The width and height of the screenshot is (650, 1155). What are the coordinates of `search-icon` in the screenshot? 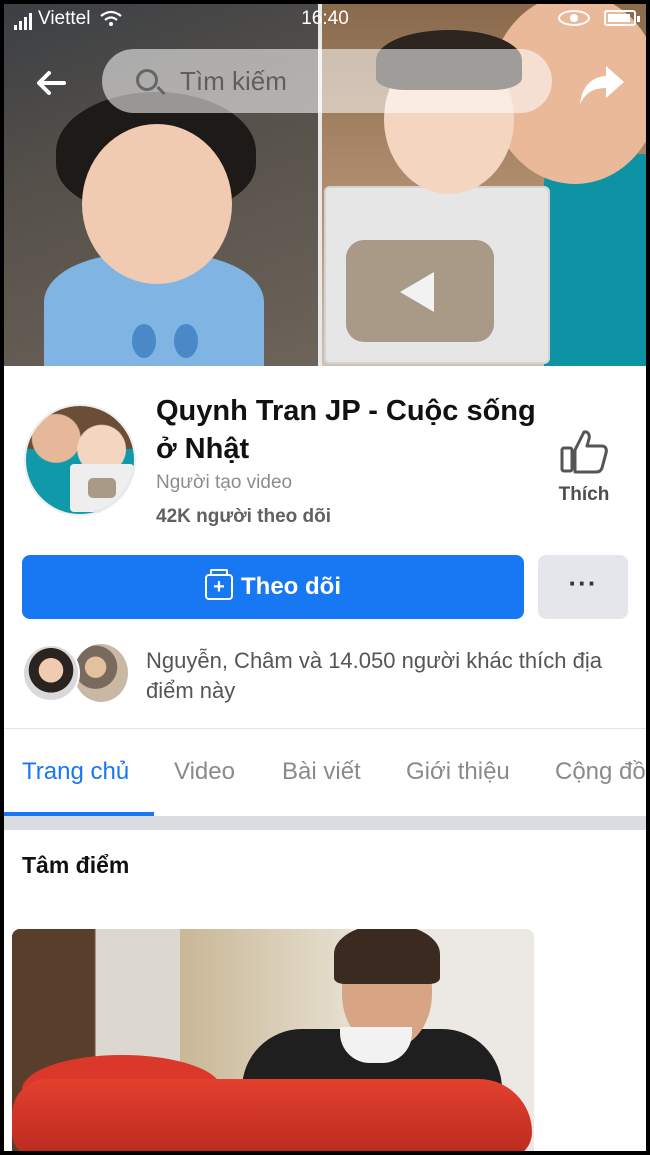 It's located at (147, 80).